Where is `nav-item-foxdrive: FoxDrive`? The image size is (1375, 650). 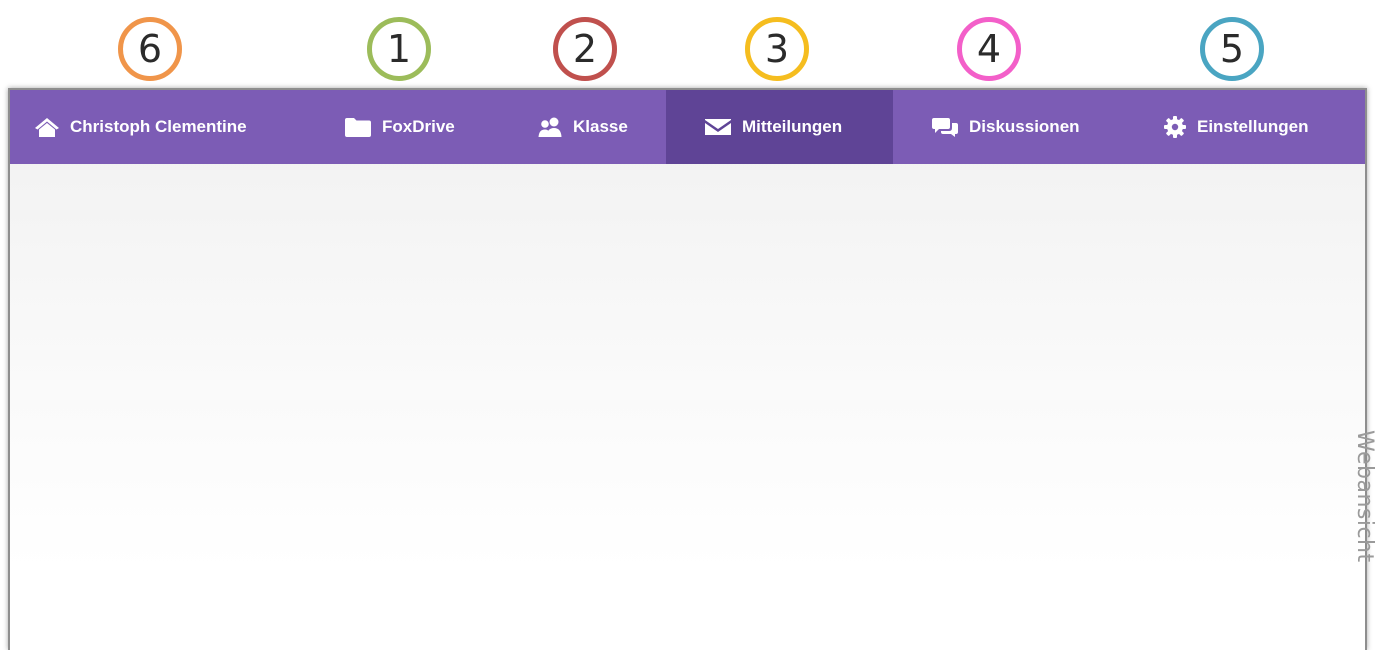
nav-item-foxdrive: FoxDrive is located at coordinates (390, 127).